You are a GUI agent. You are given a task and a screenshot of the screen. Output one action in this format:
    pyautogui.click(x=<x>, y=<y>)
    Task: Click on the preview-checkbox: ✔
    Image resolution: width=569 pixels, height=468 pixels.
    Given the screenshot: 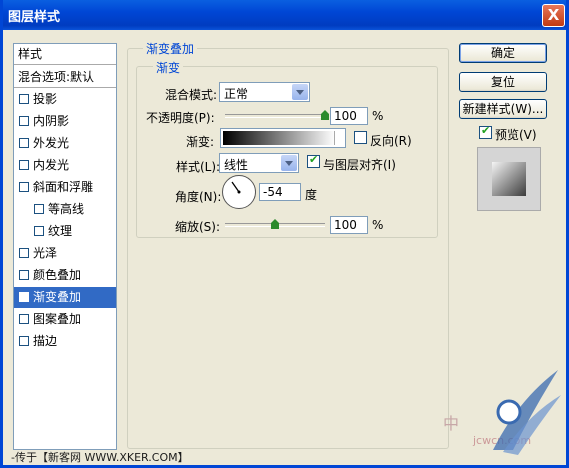 What is the action you would take?
    pyautogui.click(x=485, y=131)
    